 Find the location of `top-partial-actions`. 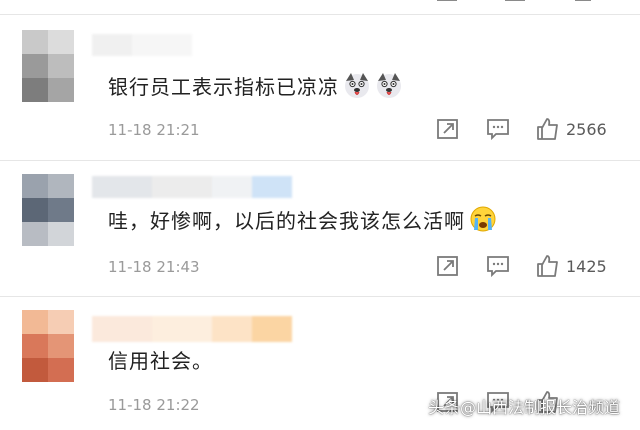

top-partial-actions is located at coordinates (515, 3).